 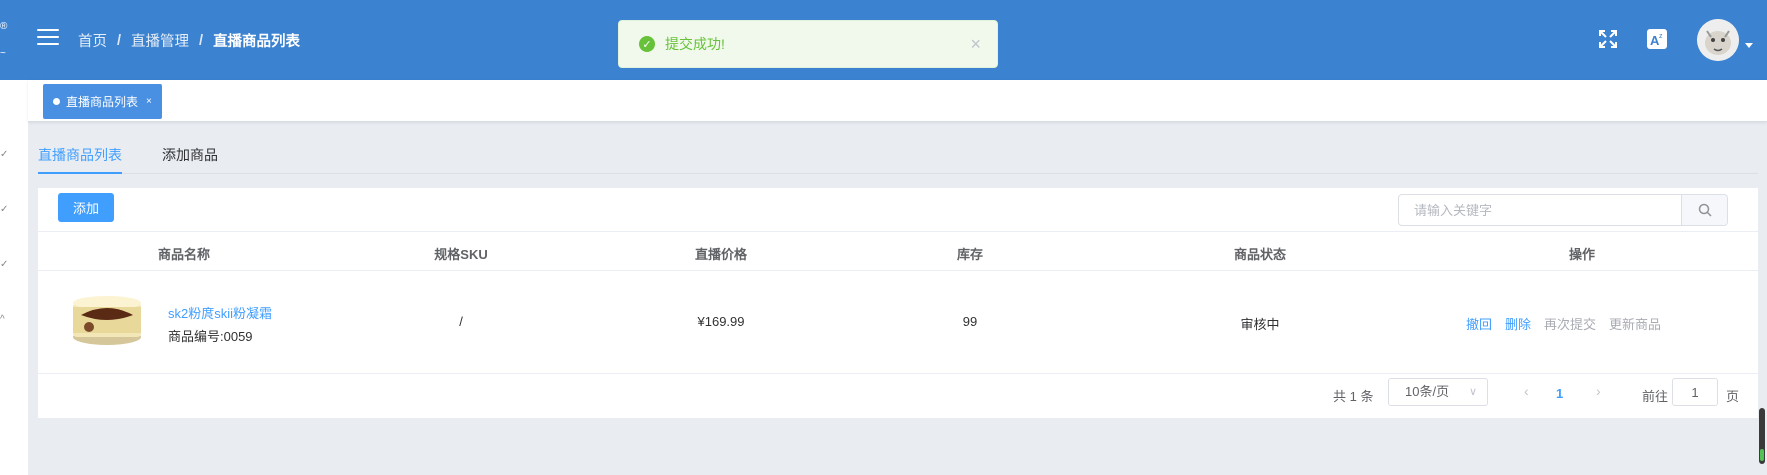 I want to click on content-tabs: 直播商品列表 添加商品, so click(x=898, y=154).